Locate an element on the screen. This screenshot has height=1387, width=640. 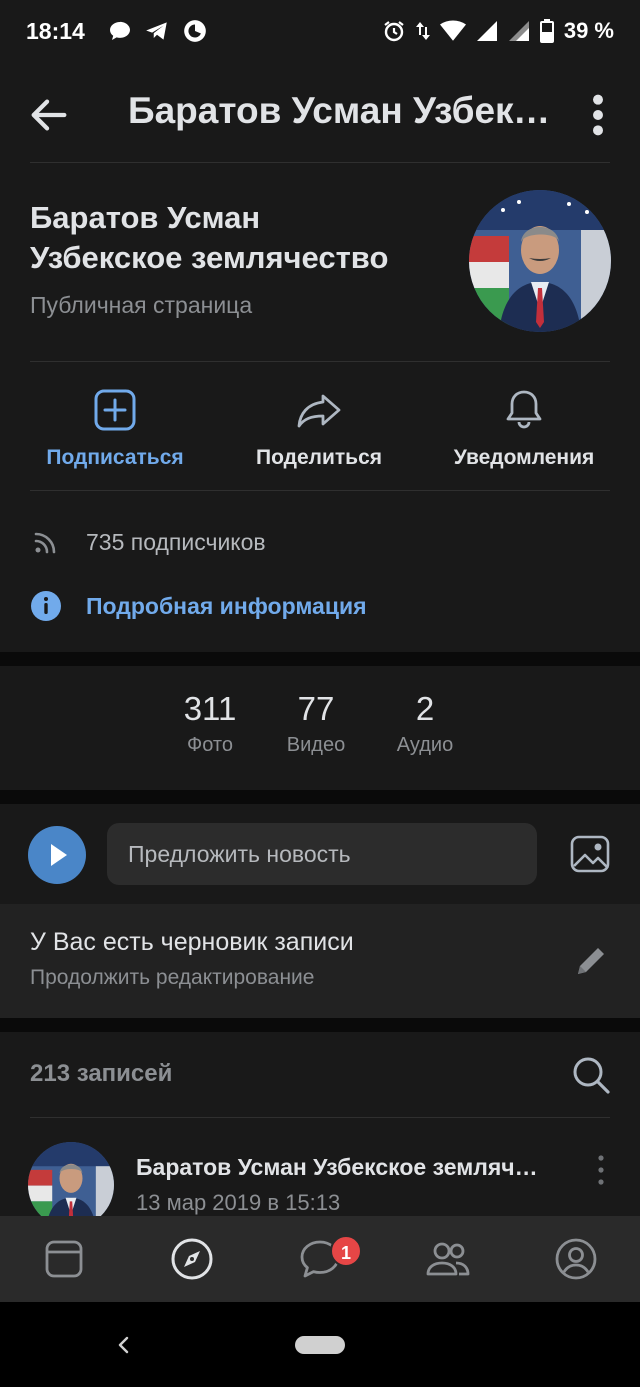
signal-icon is located at coordinates (486, 31).